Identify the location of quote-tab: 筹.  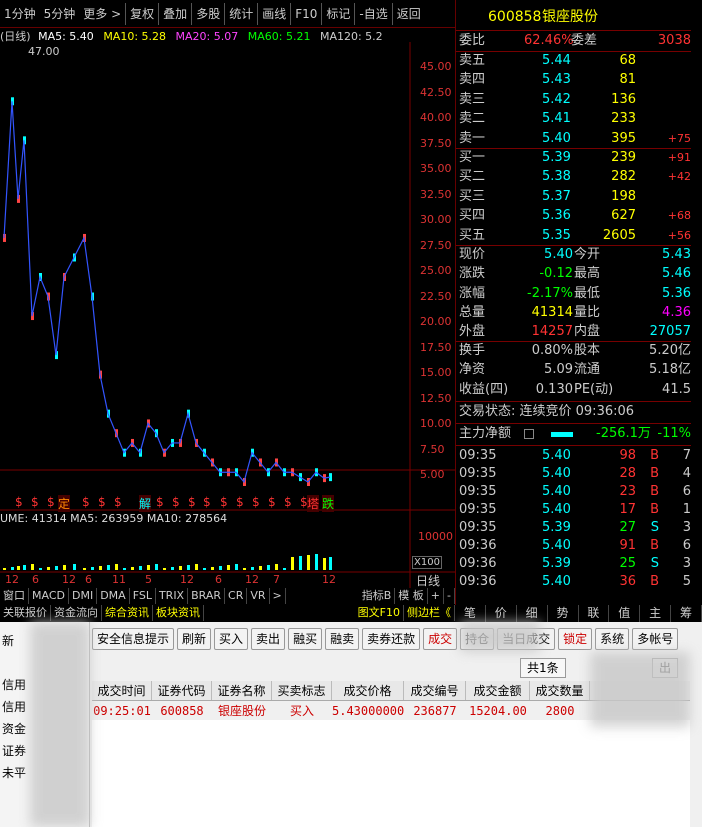
(686, 613).